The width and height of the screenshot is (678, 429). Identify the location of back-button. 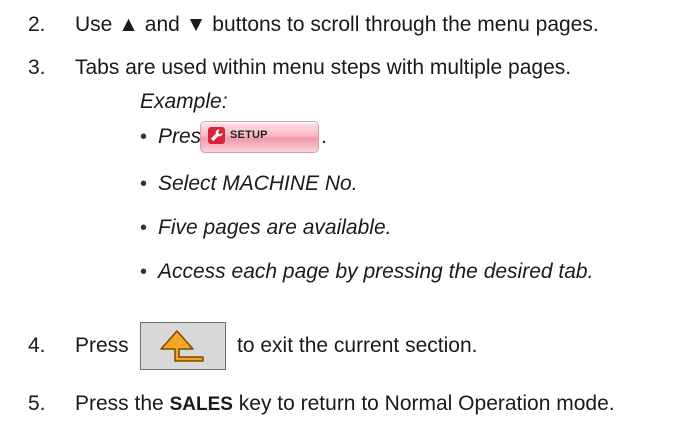
(183, 346).